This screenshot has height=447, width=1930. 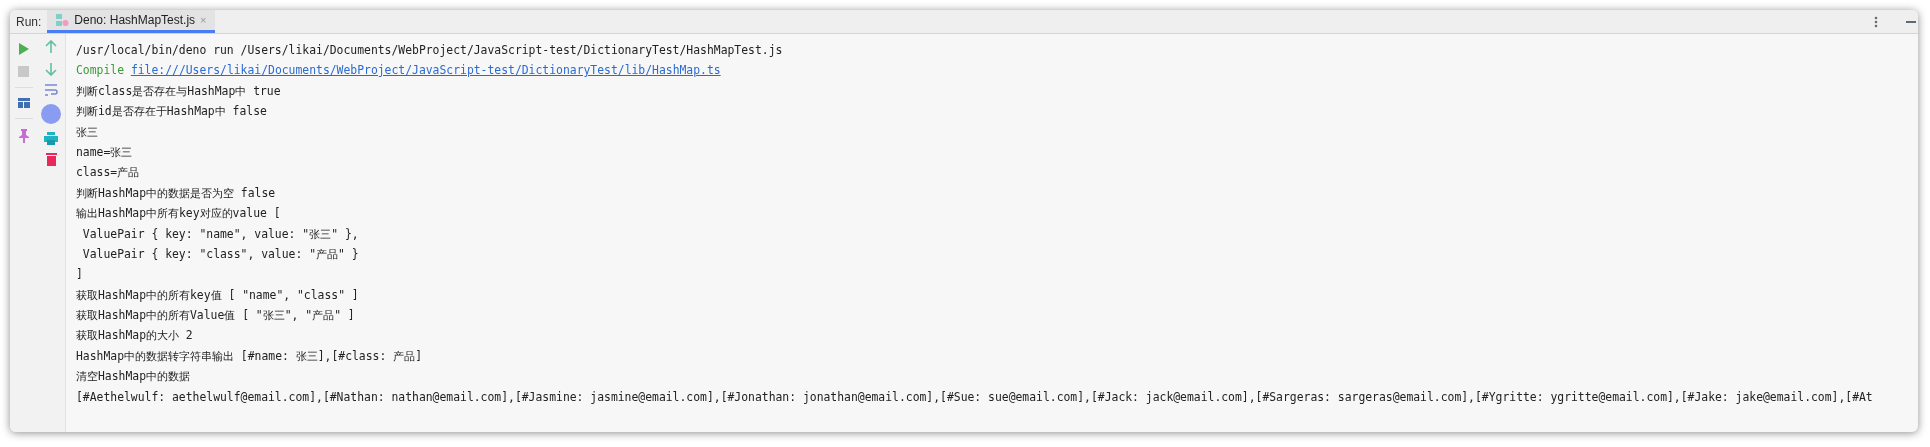 What do you see at coordinates (51, 47) in the screenshot?
I see `up-arrow-icon` at bounding box center [51, 47].